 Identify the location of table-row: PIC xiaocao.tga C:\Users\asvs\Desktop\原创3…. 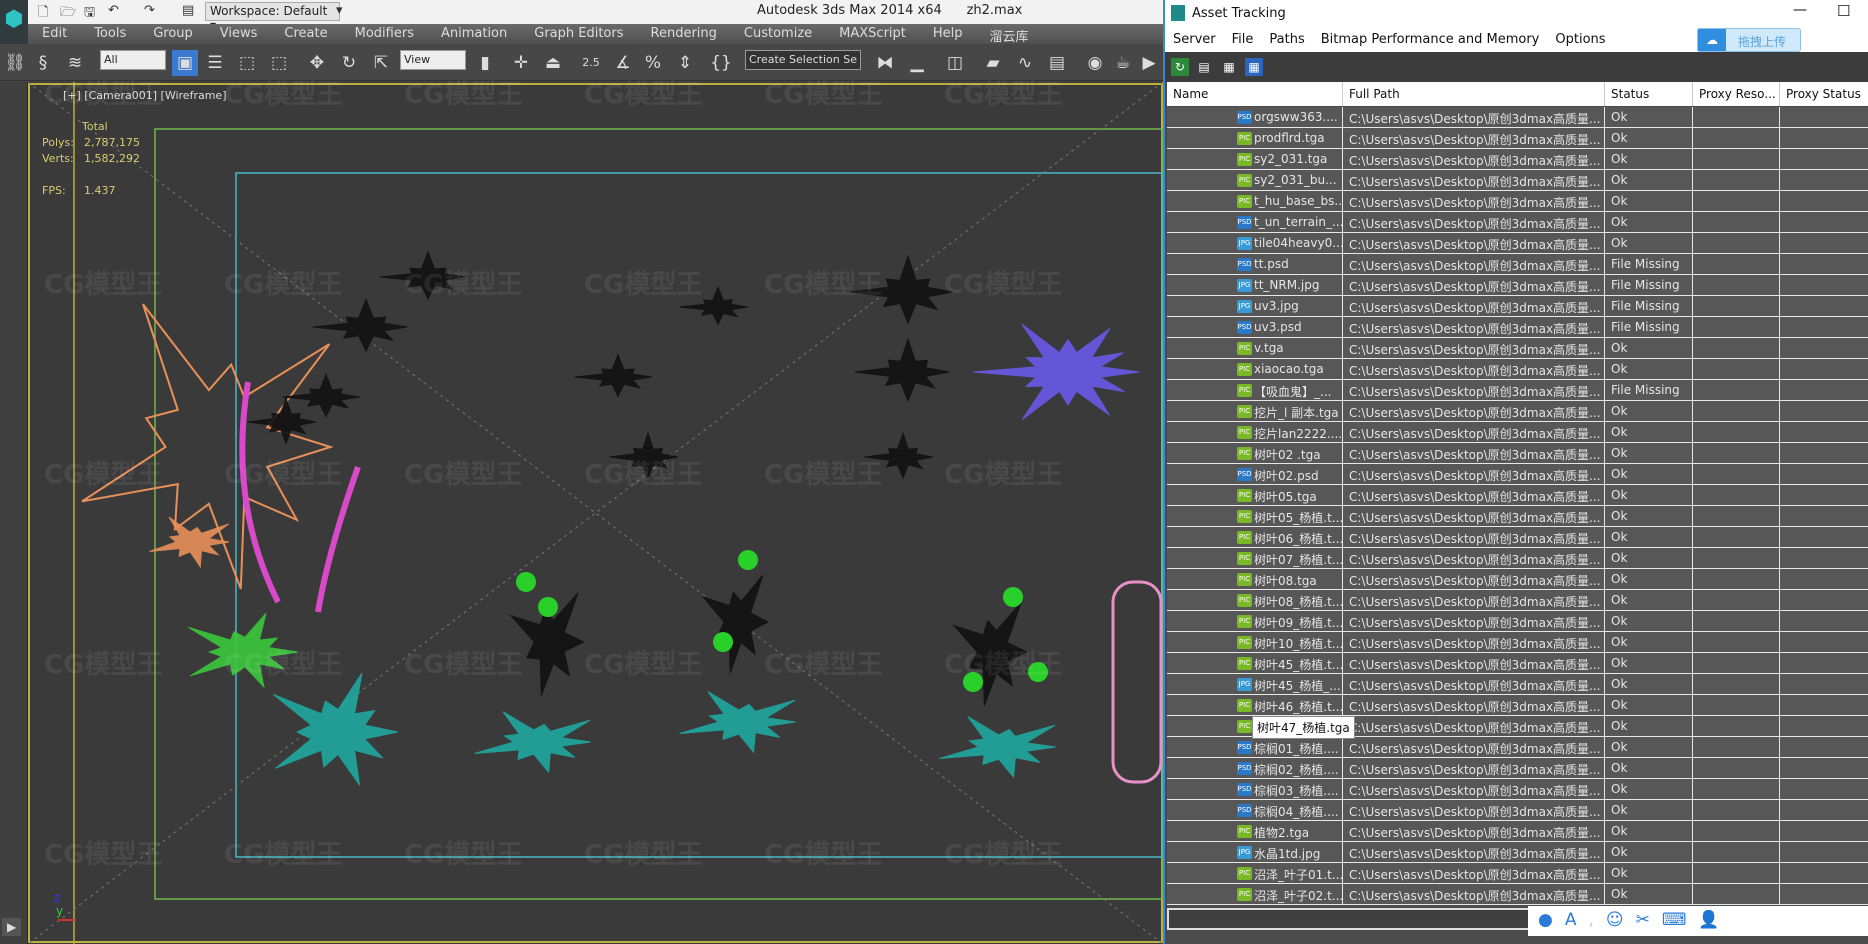
(1517, 369).